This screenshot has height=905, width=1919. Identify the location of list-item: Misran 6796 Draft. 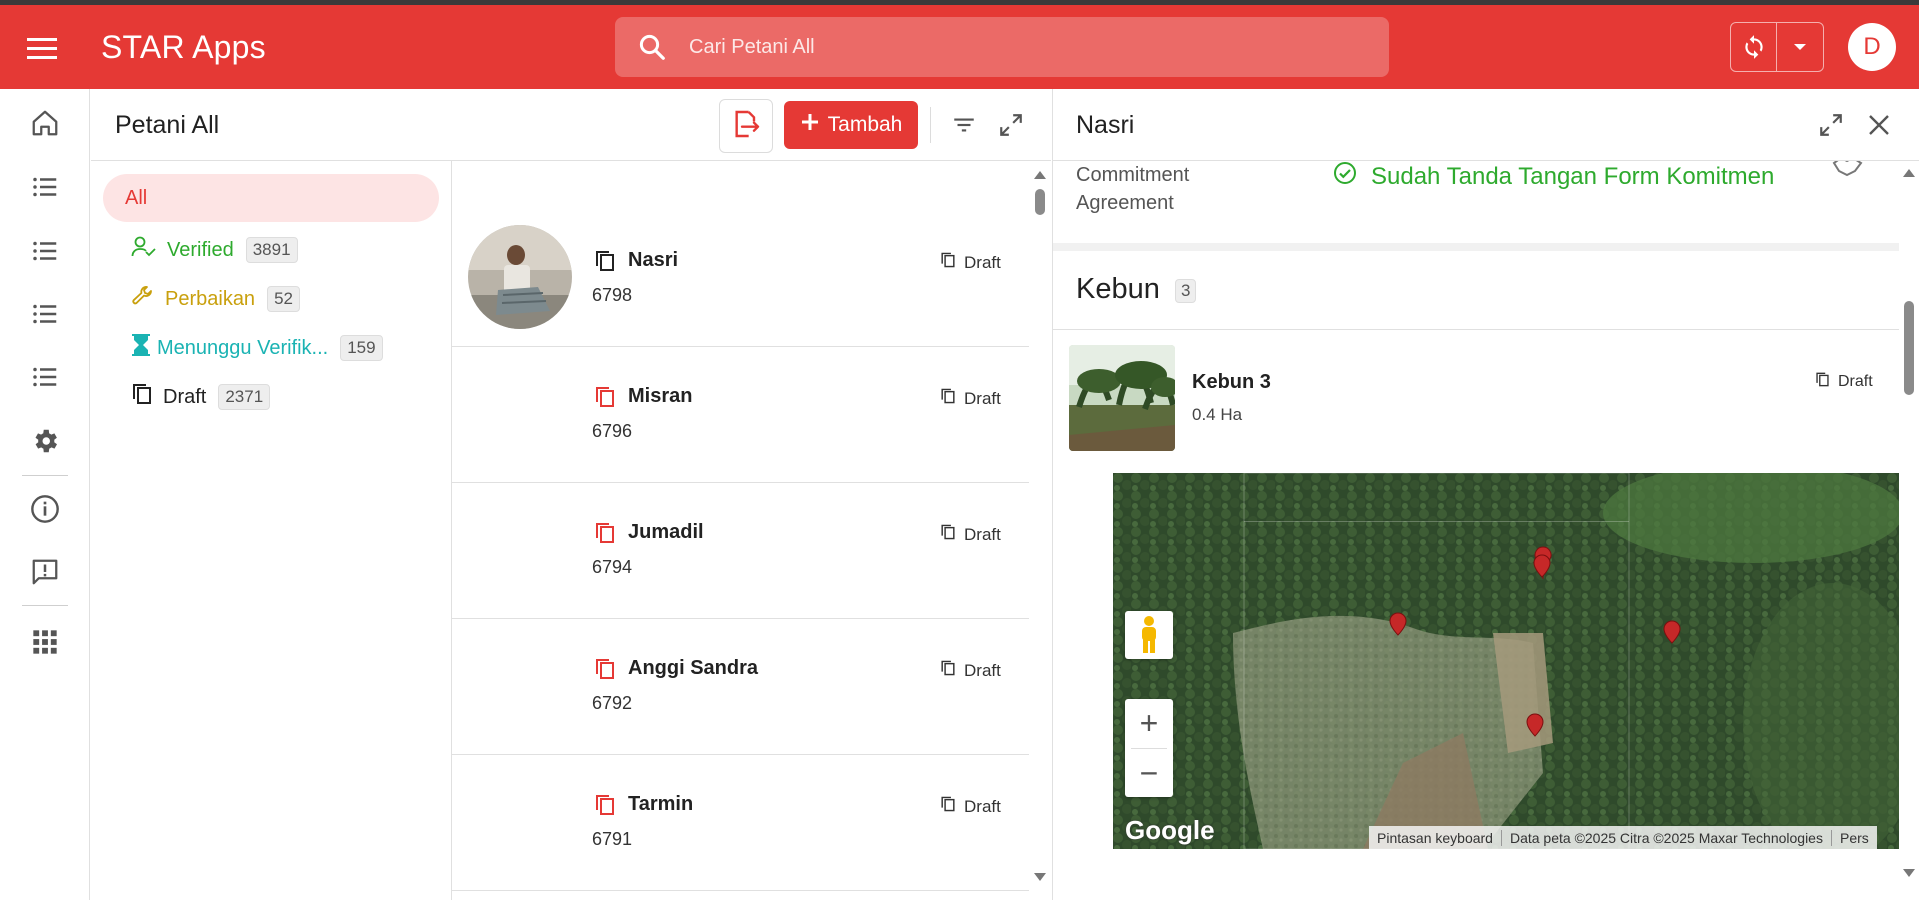
(740, 415).